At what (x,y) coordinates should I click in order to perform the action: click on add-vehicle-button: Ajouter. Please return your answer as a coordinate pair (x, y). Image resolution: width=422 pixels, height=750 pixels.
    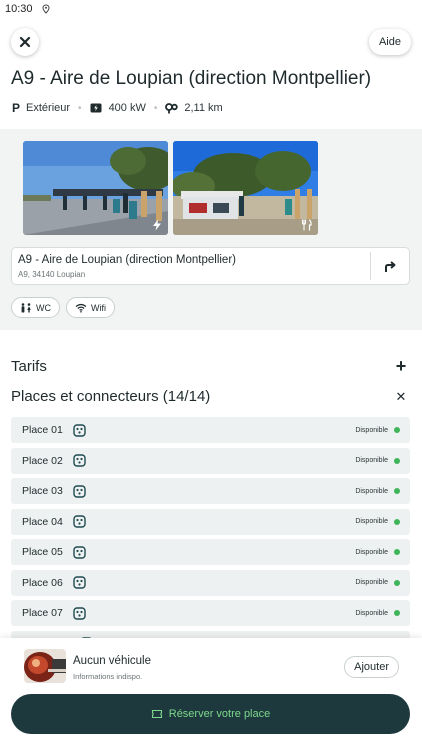
    Looking at the image, I should click on (371, 667).